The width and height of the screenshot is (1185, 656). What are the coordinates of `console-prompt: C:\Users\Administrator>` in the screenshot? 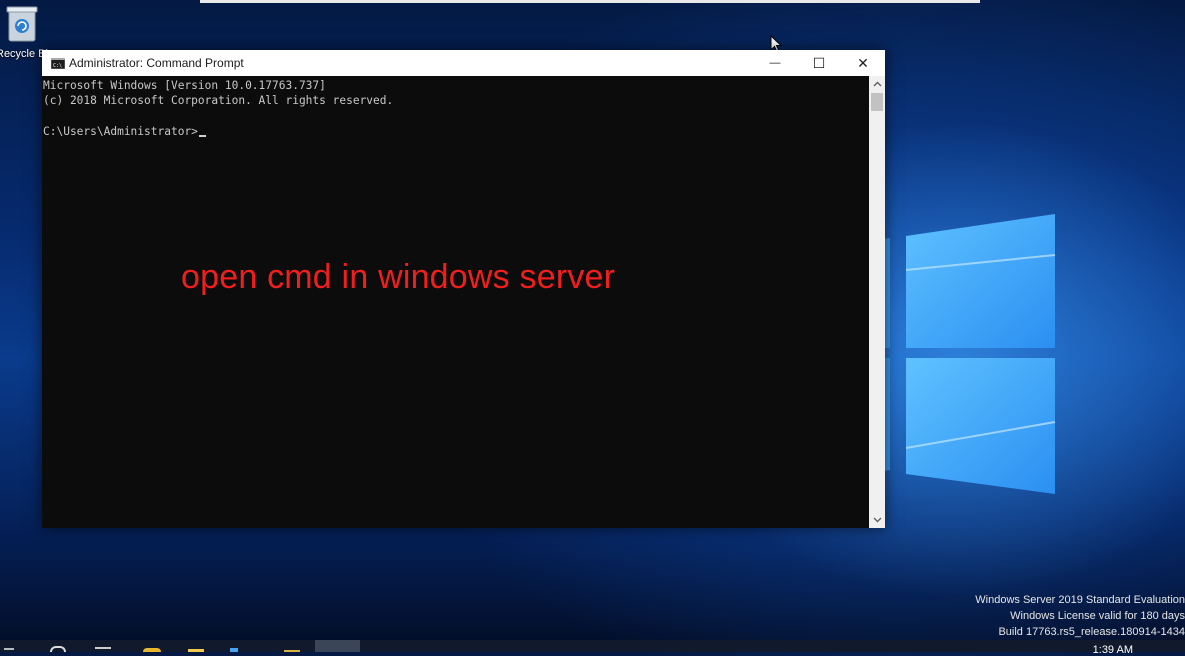 It's located at (120, 131).